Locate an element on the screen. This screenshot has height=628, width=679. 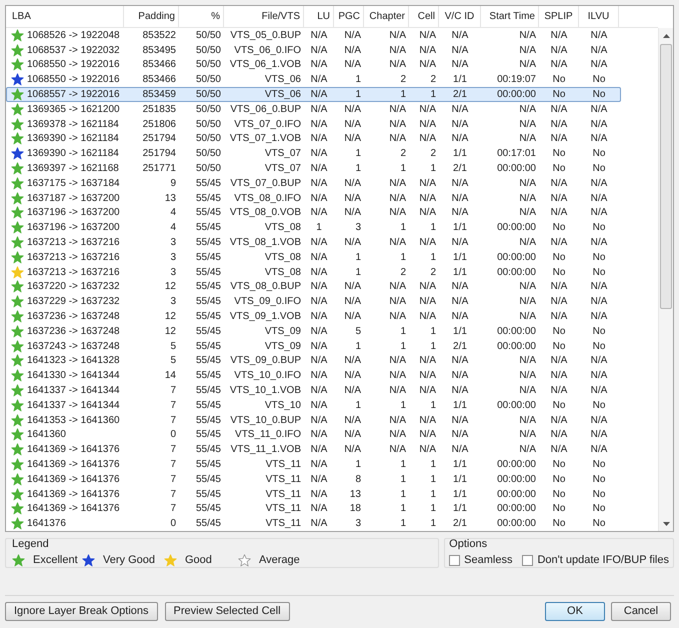
column-header: Cell is located at coordinates (424, 16).